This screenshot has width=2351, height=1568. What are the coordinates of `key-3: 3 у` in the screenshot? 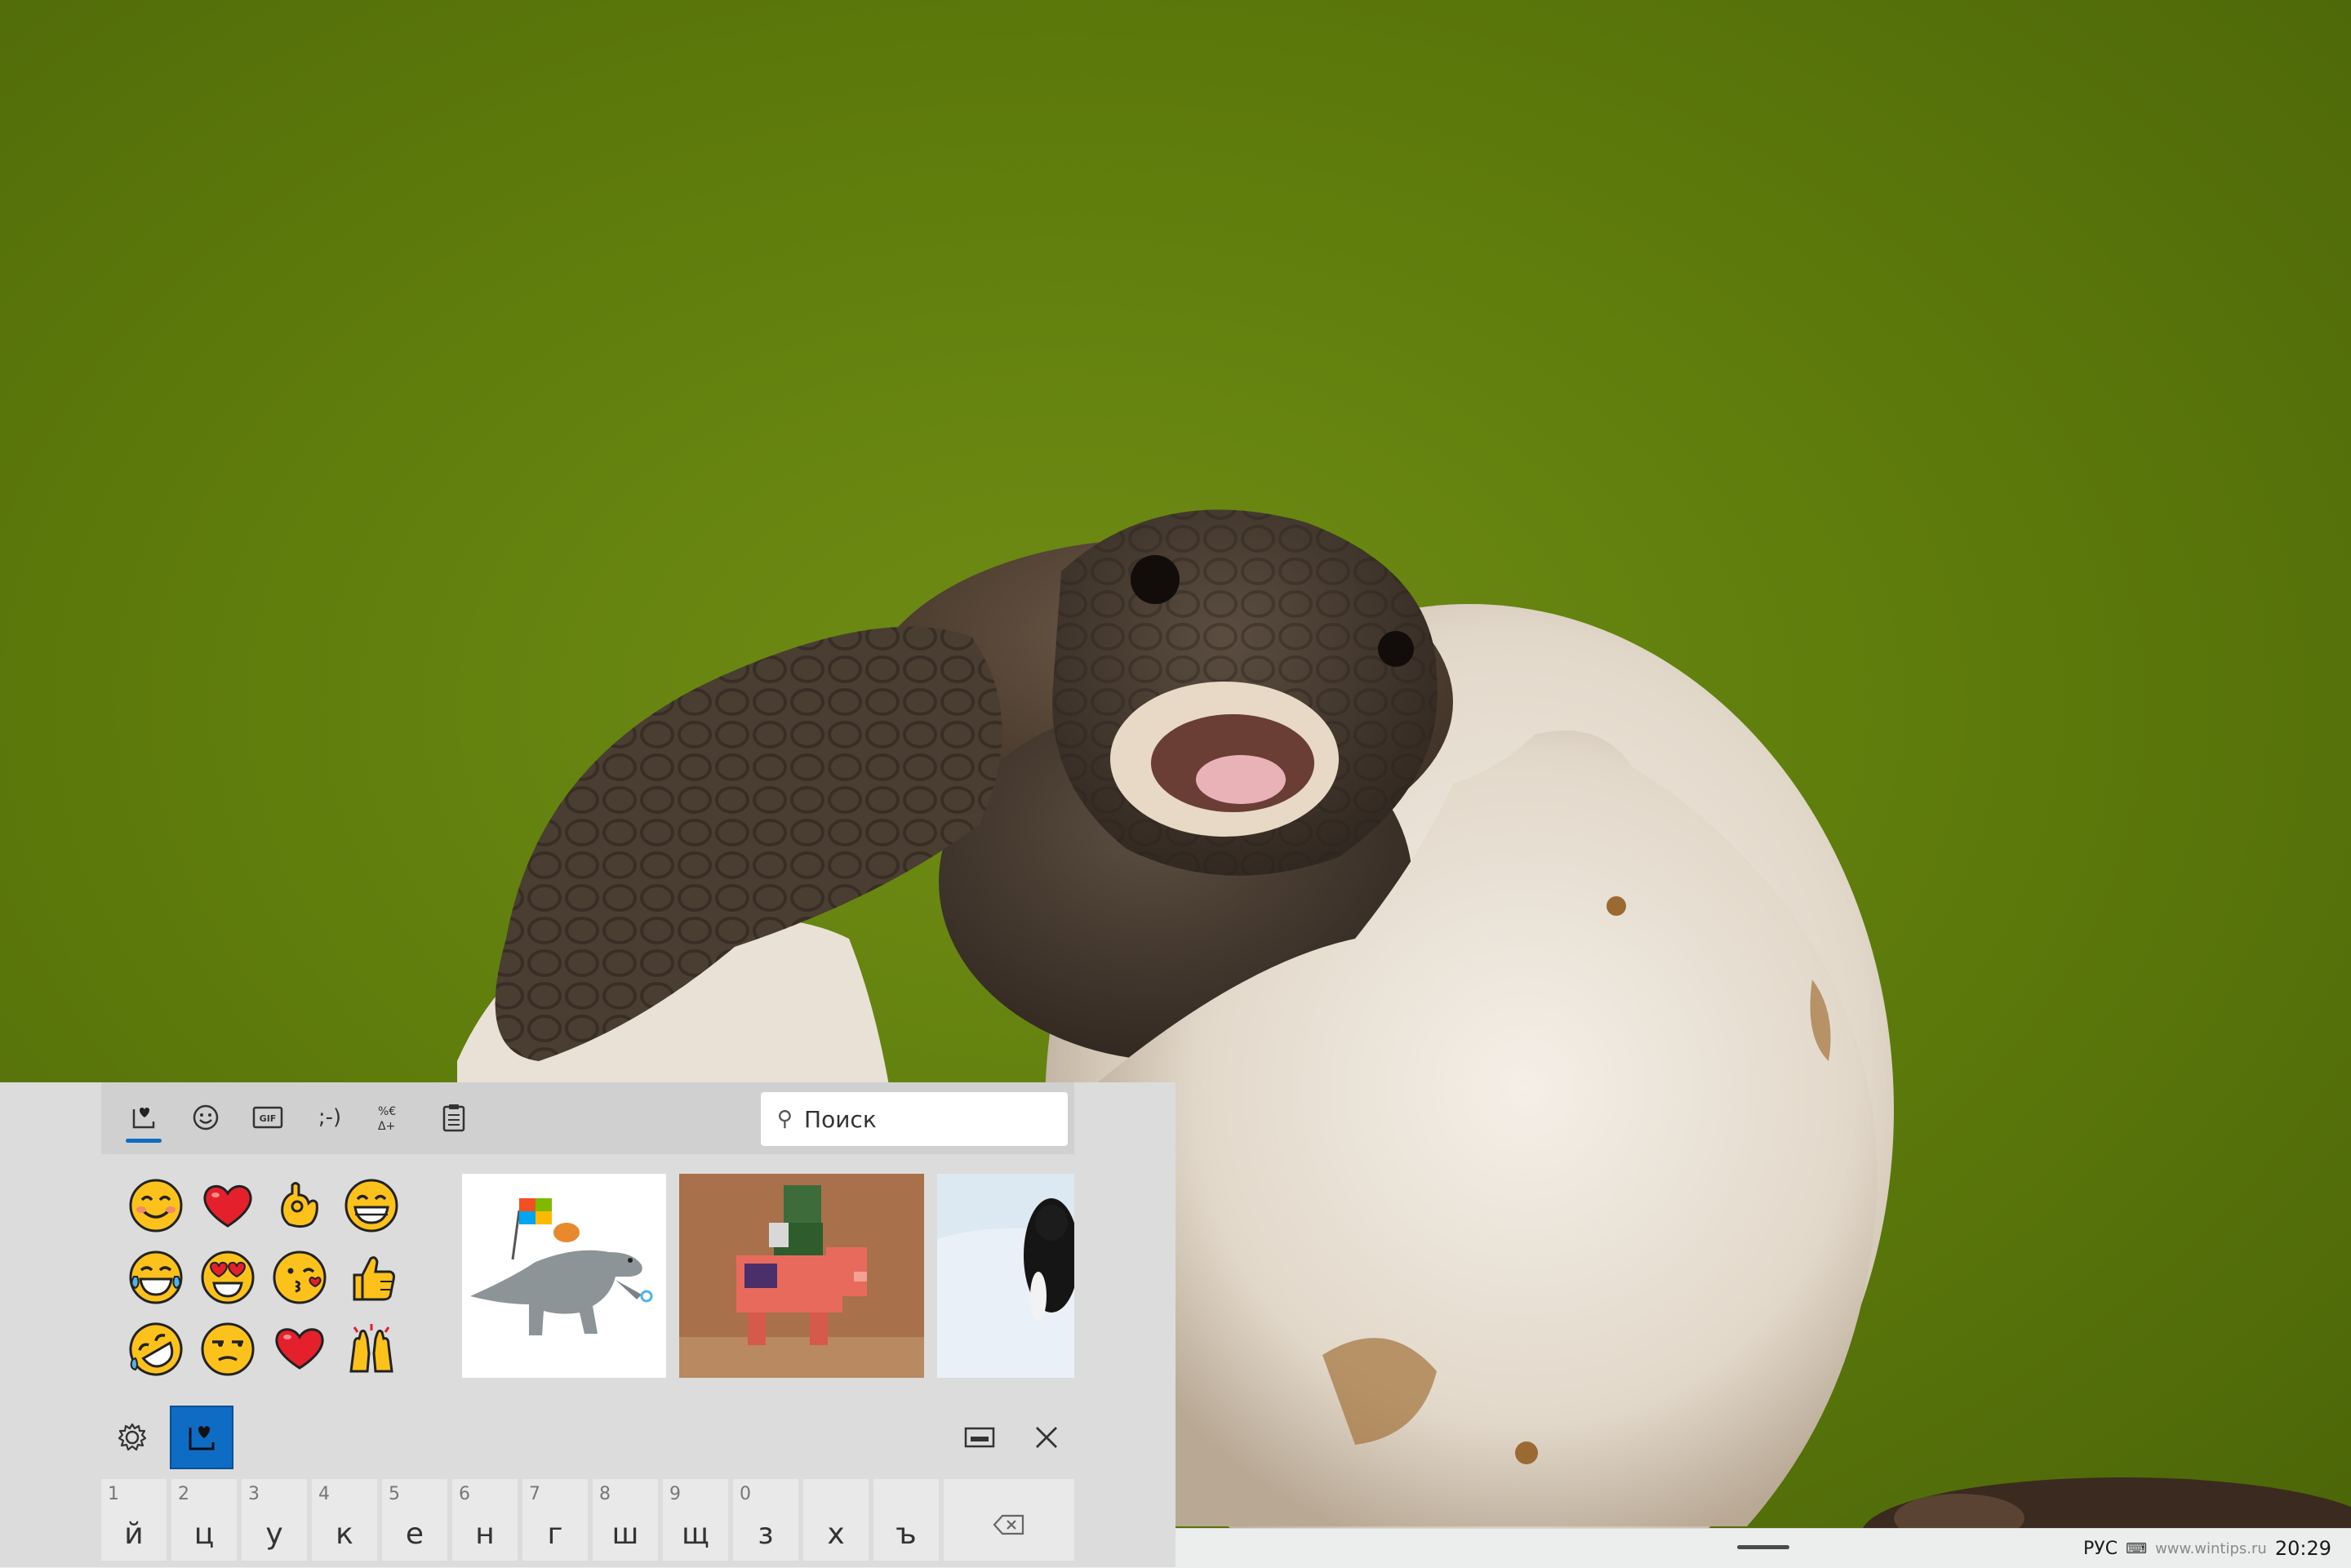 It's located at (274, 1520).